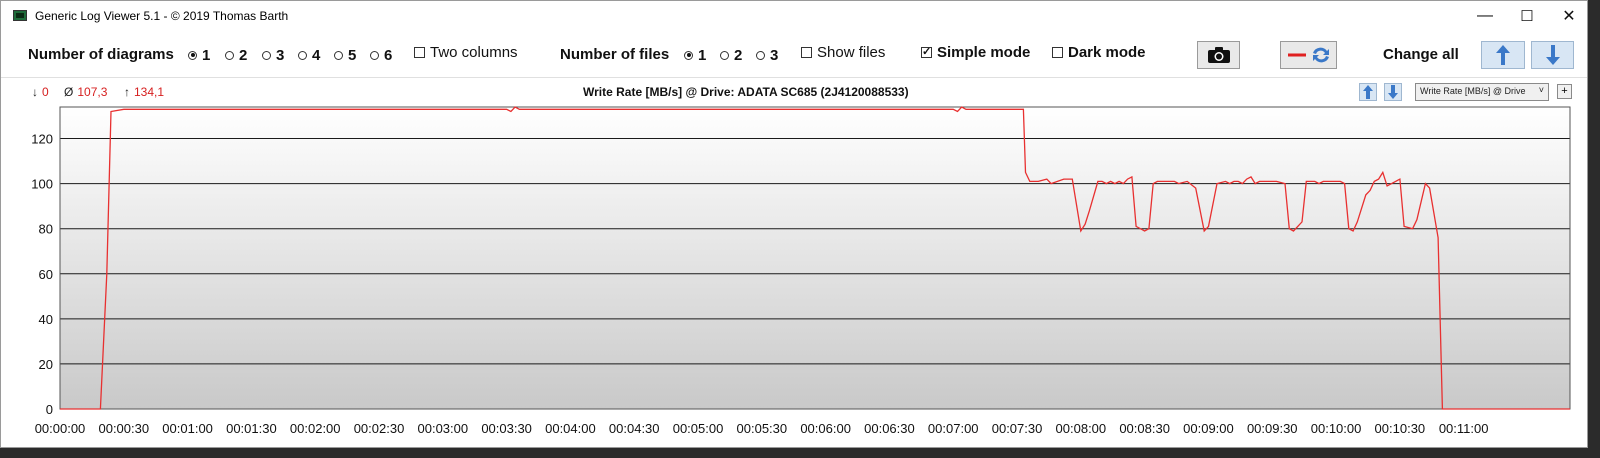 This screenshot has width=1600, height=458. What do you see at coordinates (634, 428) in the screenshot?
I see `x-tick-label: 00:04:30` at bounding box center [634, 428].